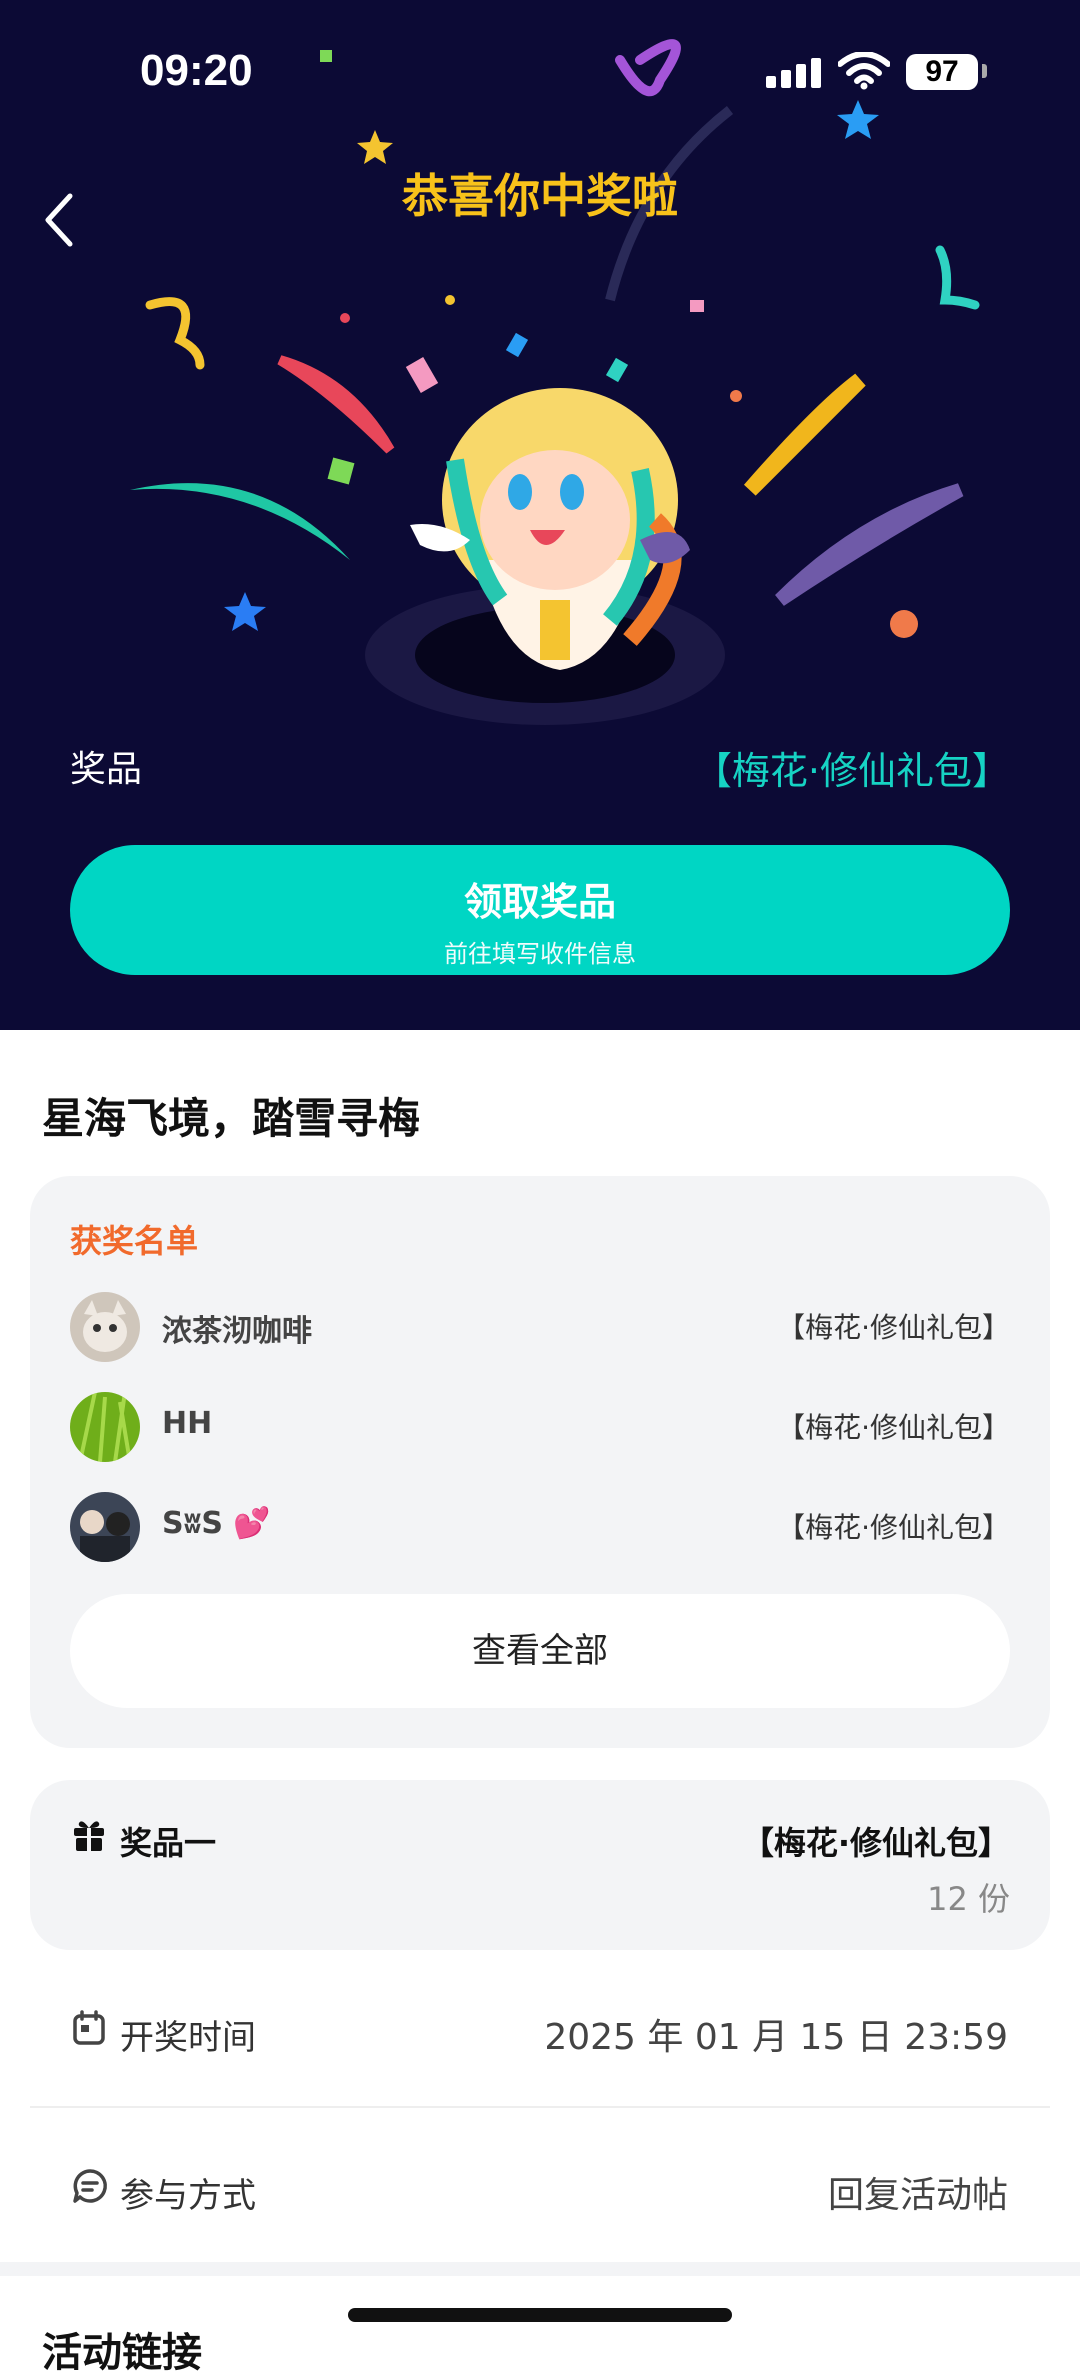  Describe the element at coordinates (196, 70) in the screenshot. I see `status-time: 09:20` at that location.